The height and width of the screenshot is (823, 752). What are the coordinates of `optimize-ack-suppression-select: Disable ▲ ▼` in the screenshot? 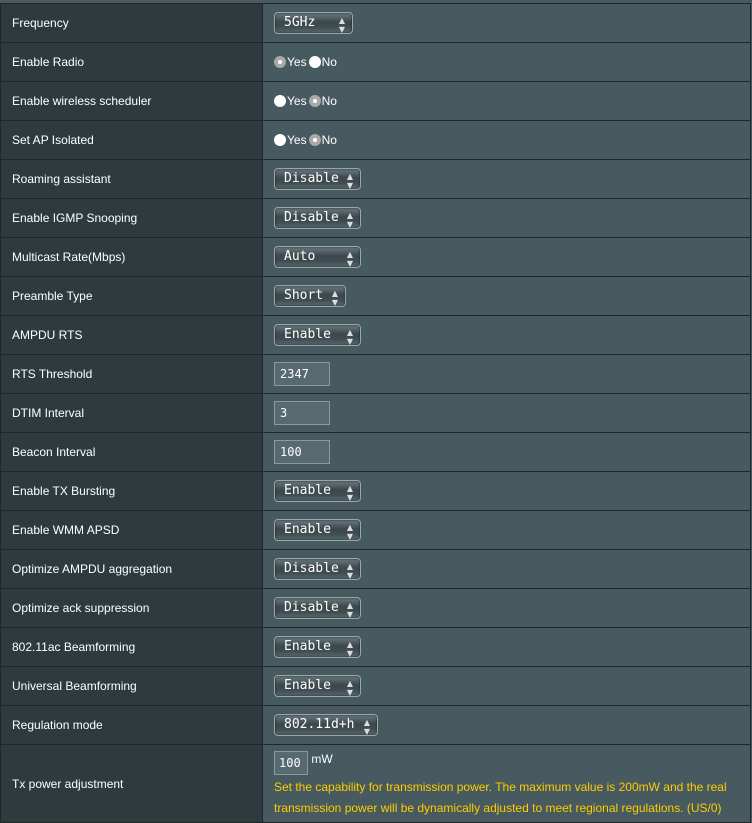 It's located at (317, 608).